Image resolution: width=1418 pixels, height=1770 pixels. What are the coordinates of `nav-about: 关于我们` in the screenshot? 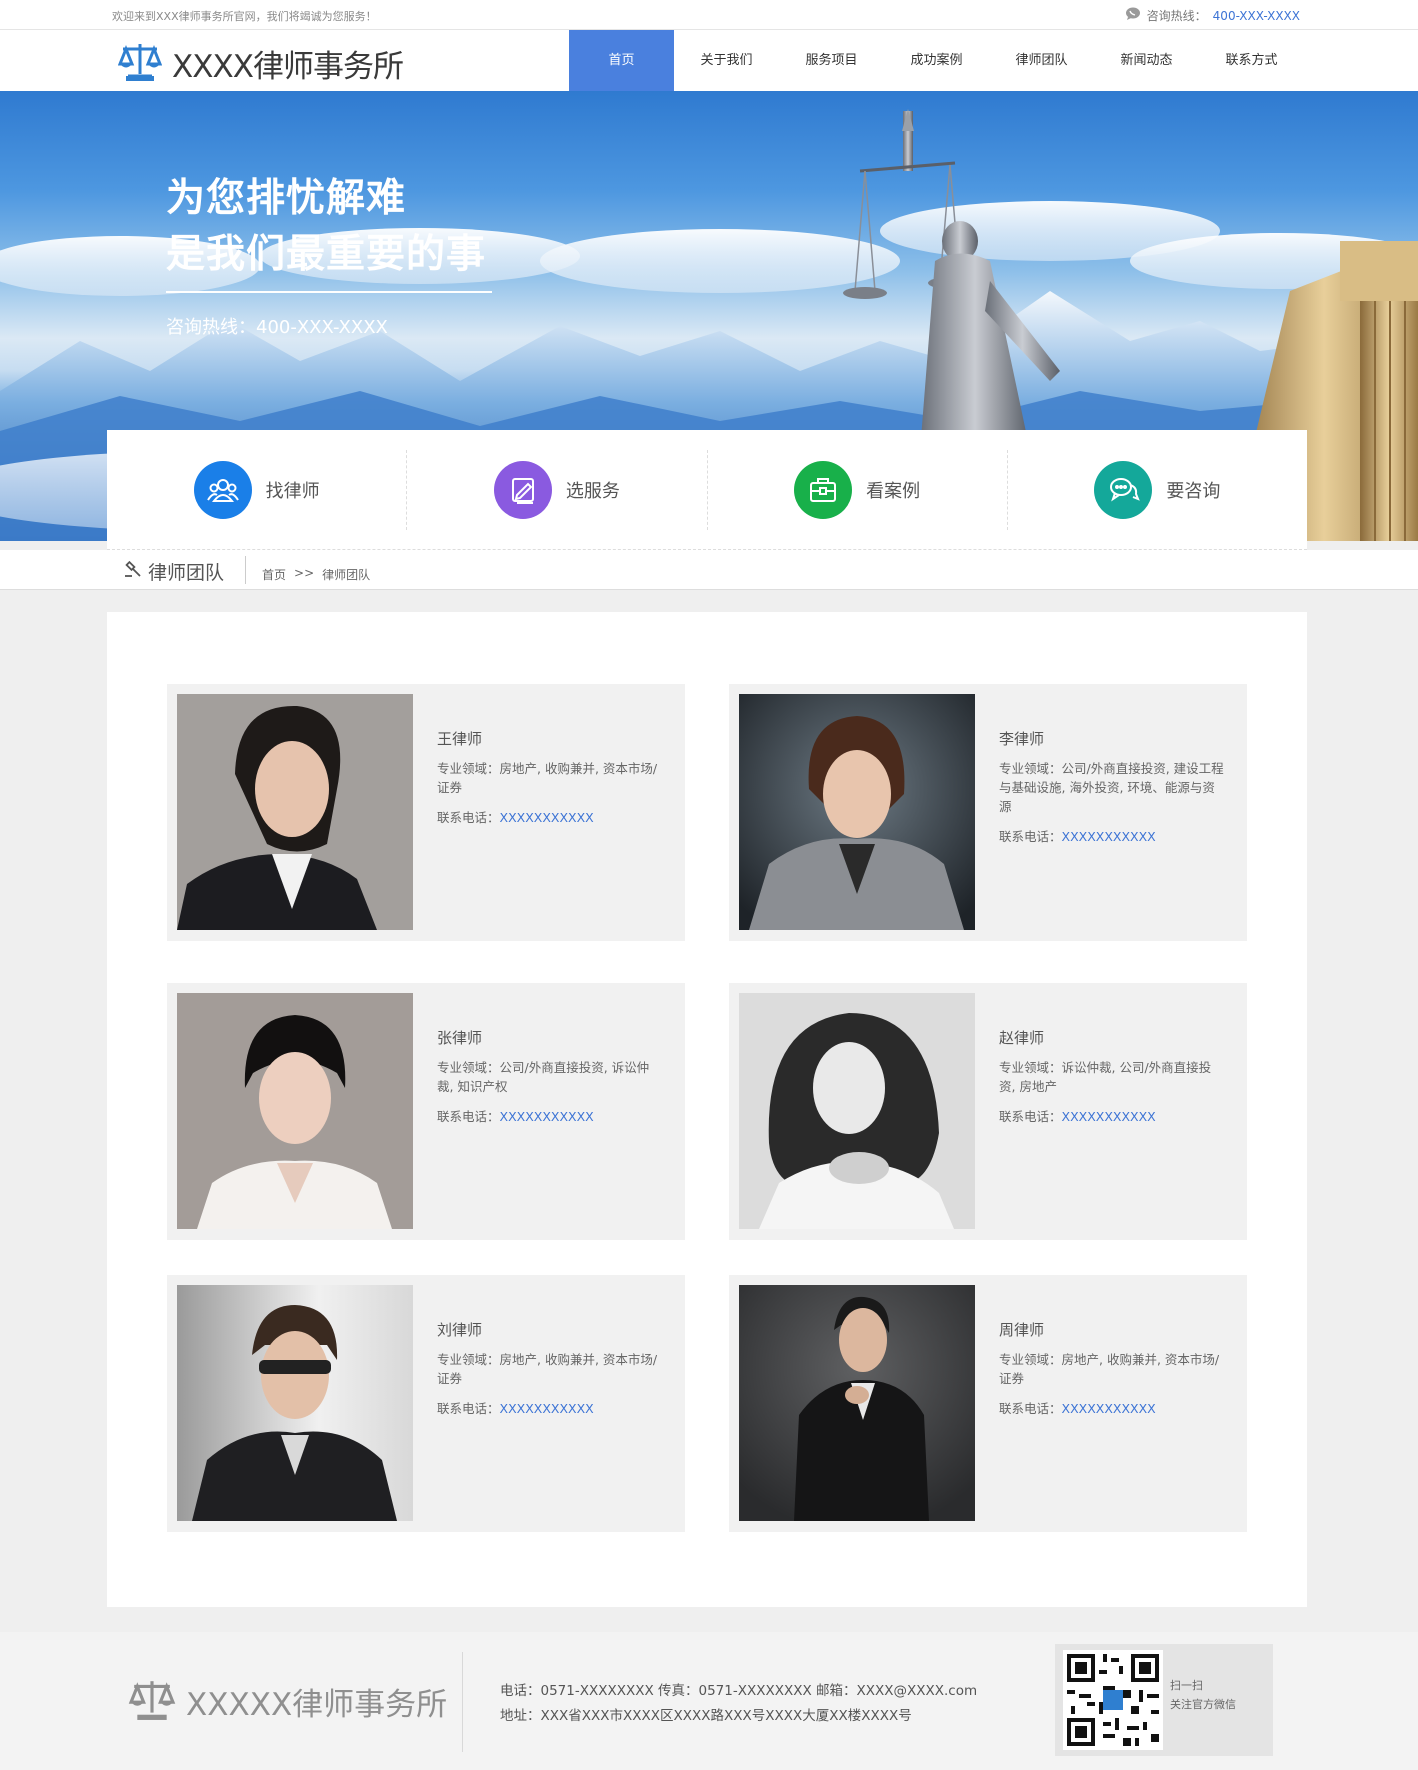 It's located at (726, 60).